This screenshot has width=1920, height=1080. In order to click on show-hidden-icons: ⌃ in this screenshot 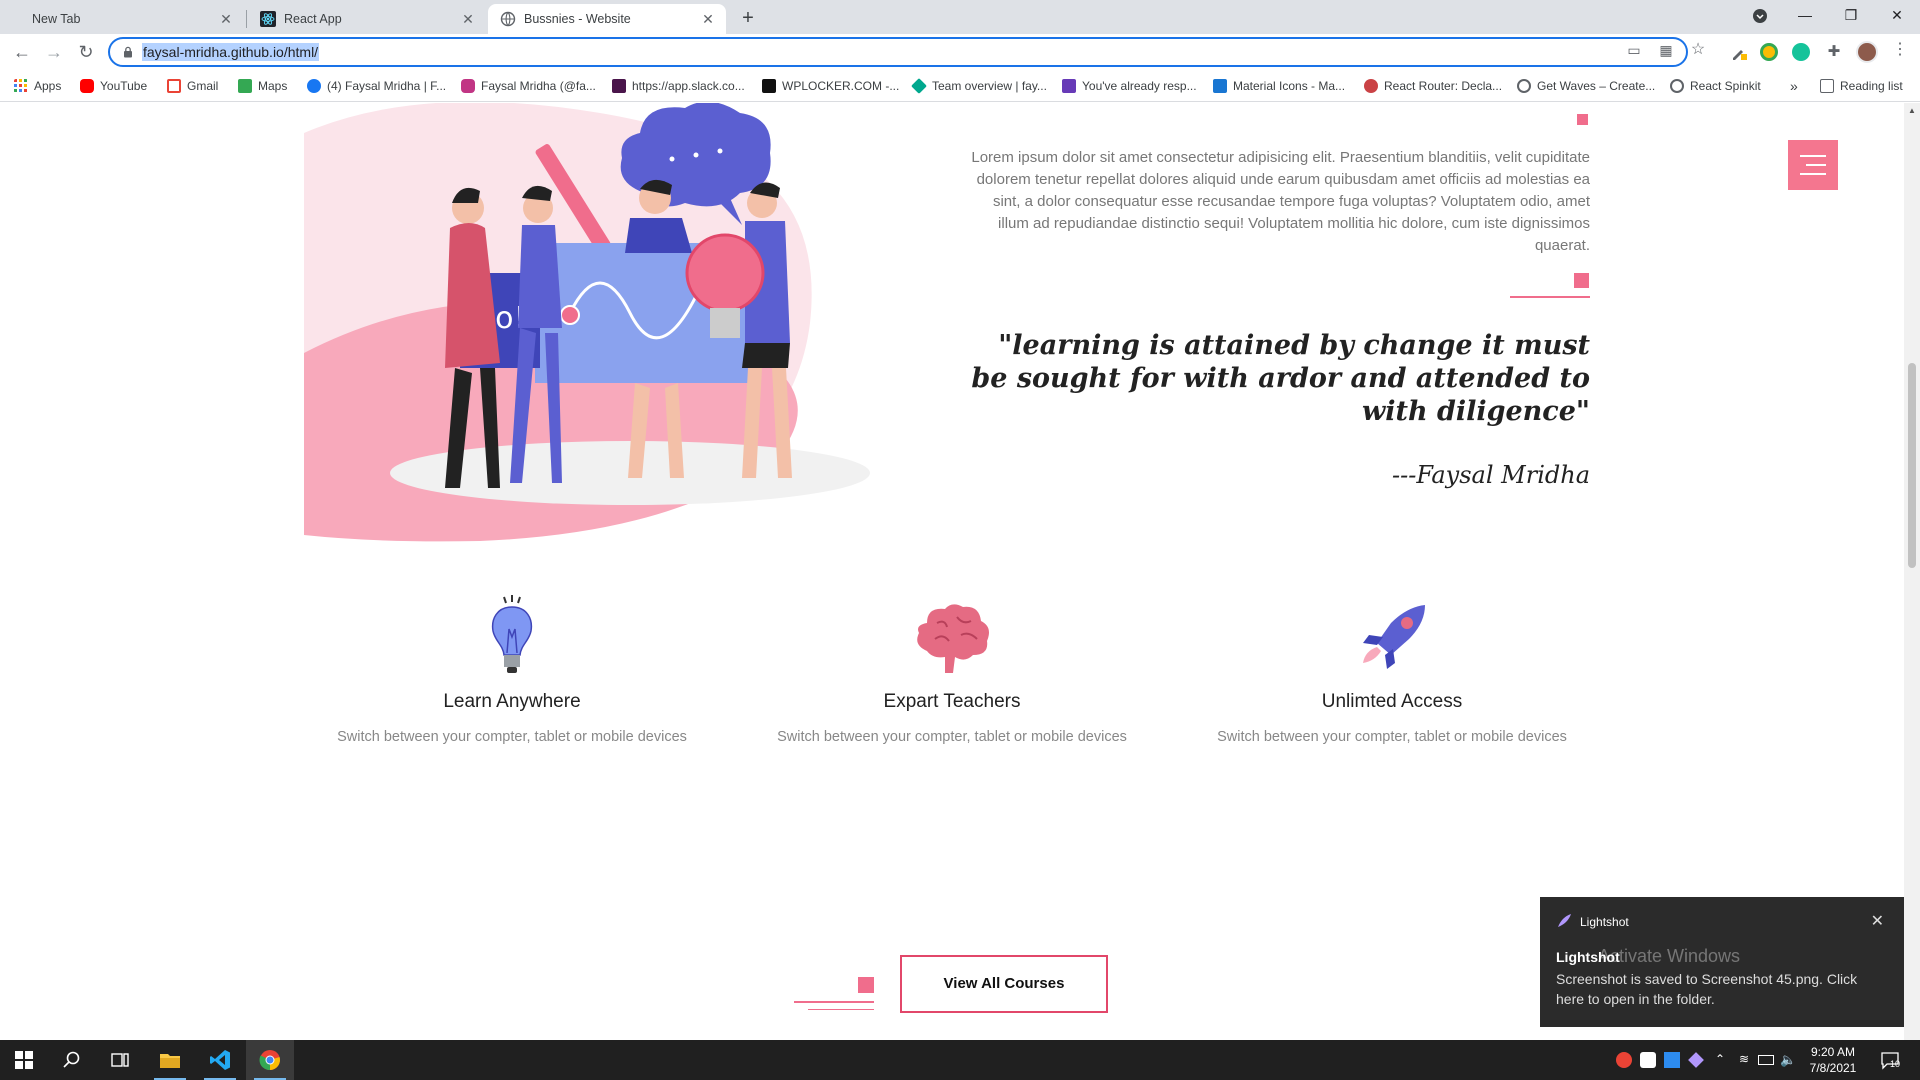, I will do `click(1720, 1060)`.